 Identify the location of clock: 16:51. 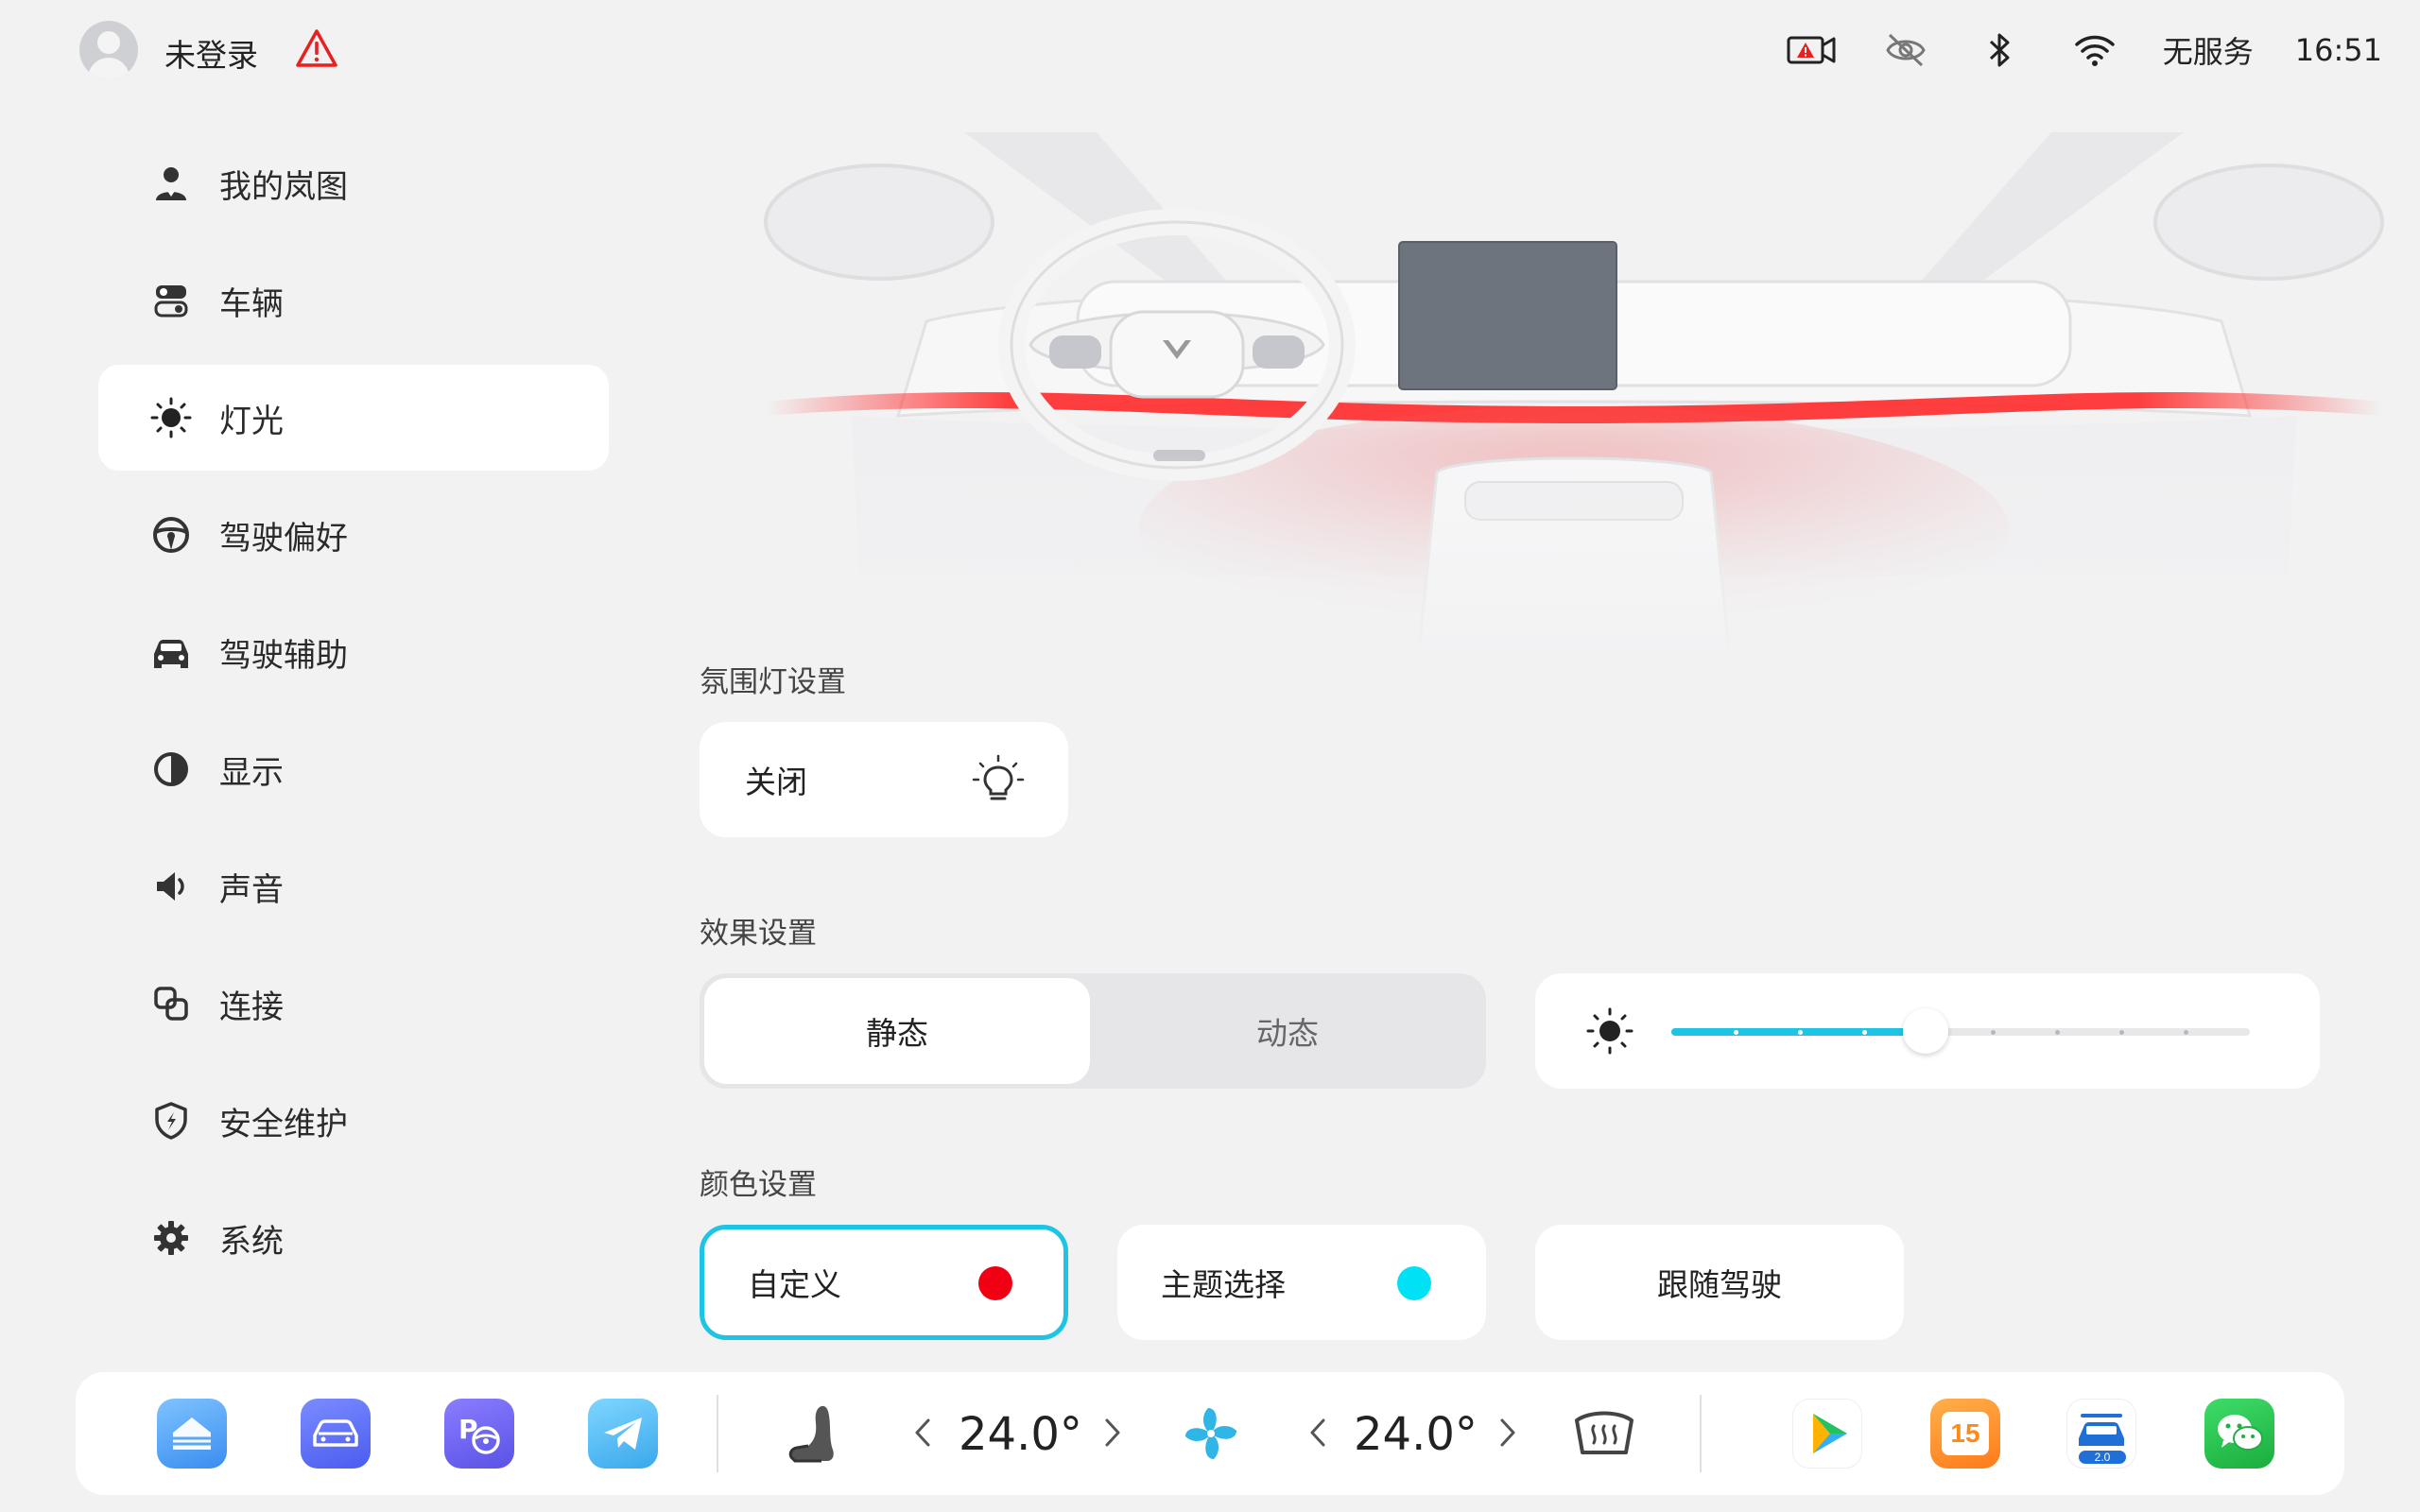
(2338, 50).